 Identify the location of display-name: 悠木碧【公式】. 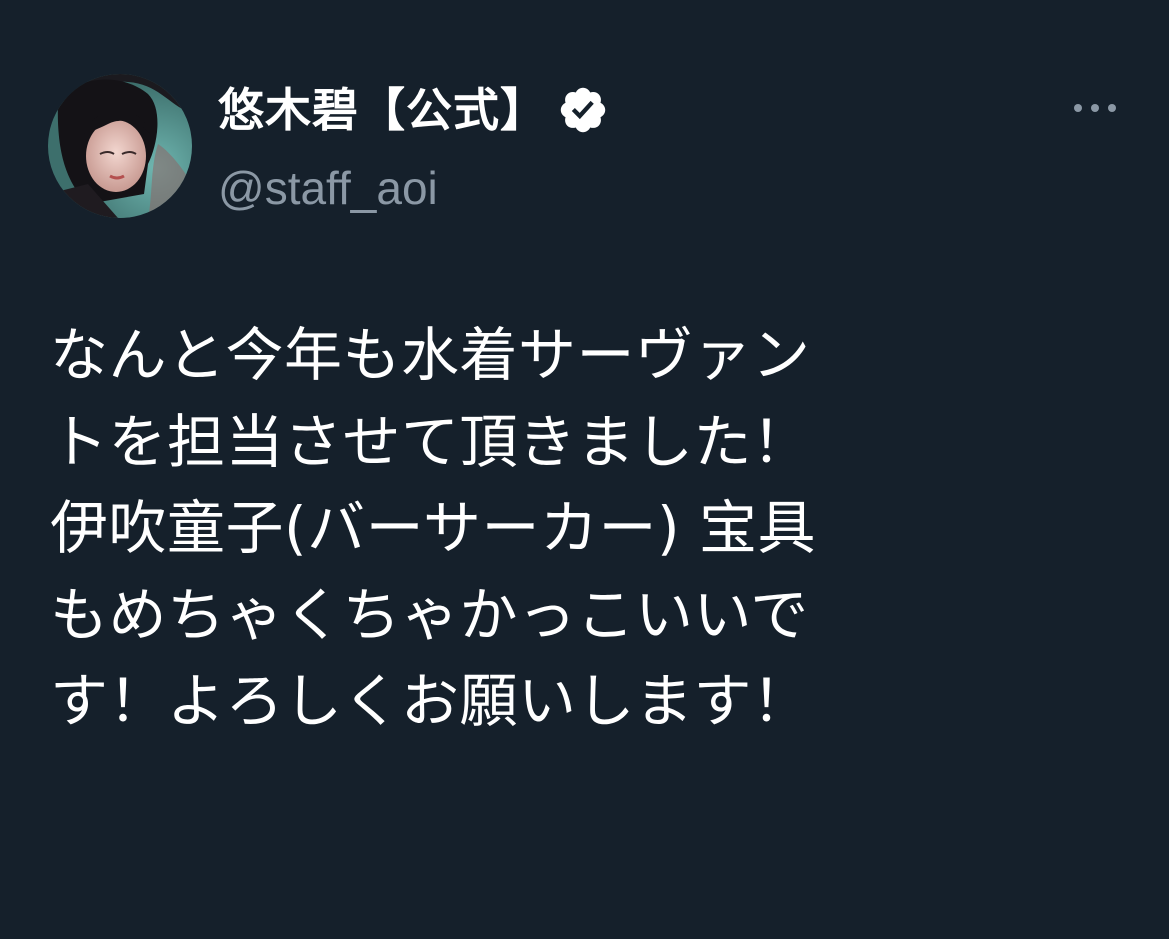
(382, 110).